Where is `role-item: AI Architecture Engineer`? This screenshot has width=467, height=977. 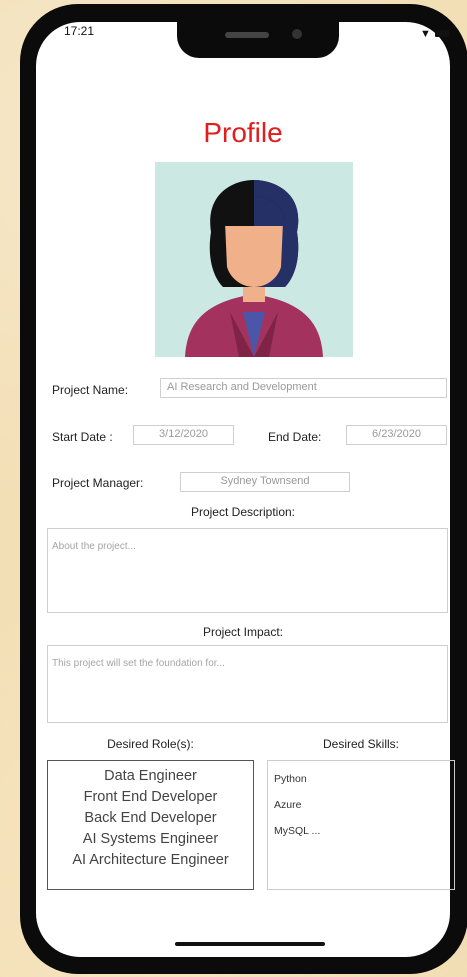
role-item: AI Architecture Engineer is located at coordinates (150, 860).